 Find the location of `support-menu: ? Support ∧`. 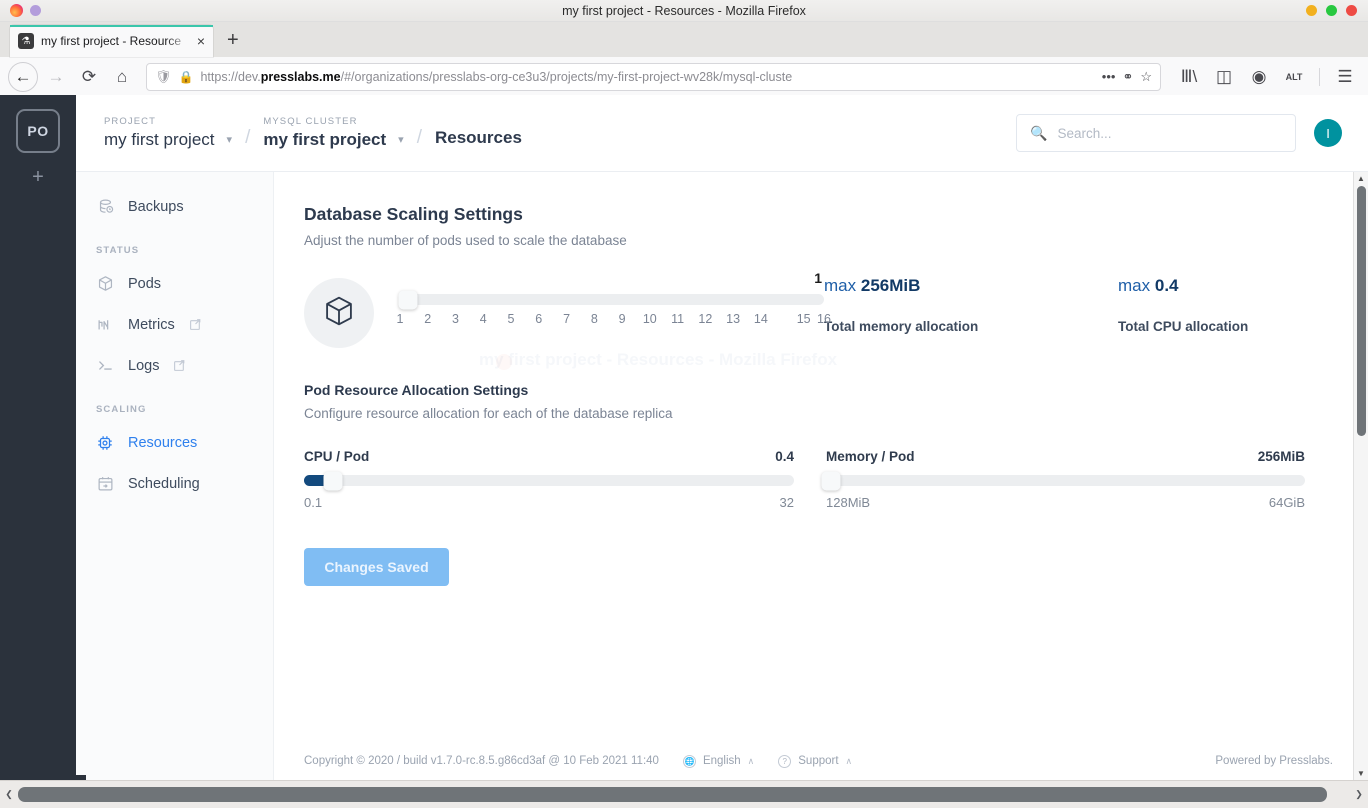

support-menu: ? Support ∧ is located at coordinates (815, 761).